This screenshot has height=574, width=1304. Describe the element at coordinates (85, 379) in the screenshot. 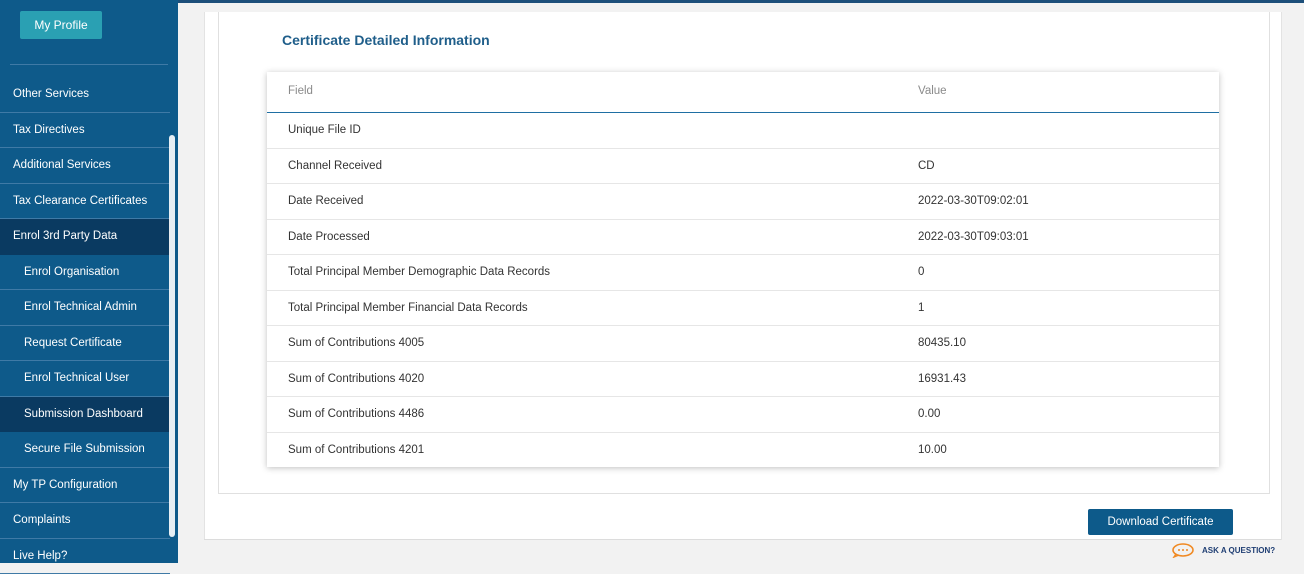

I see `sidebar-item-enrol-technical-user: Enrol Technical User` at that location.